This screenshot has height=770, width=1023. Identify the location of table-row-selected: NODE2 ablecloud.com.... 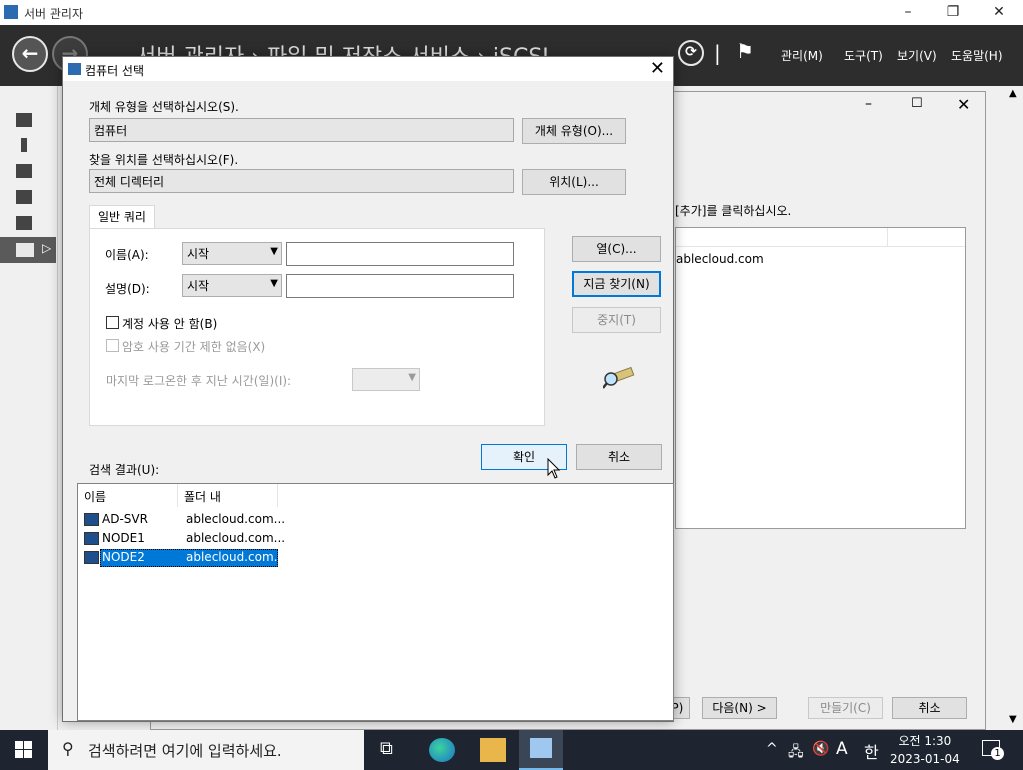
(184, 558).